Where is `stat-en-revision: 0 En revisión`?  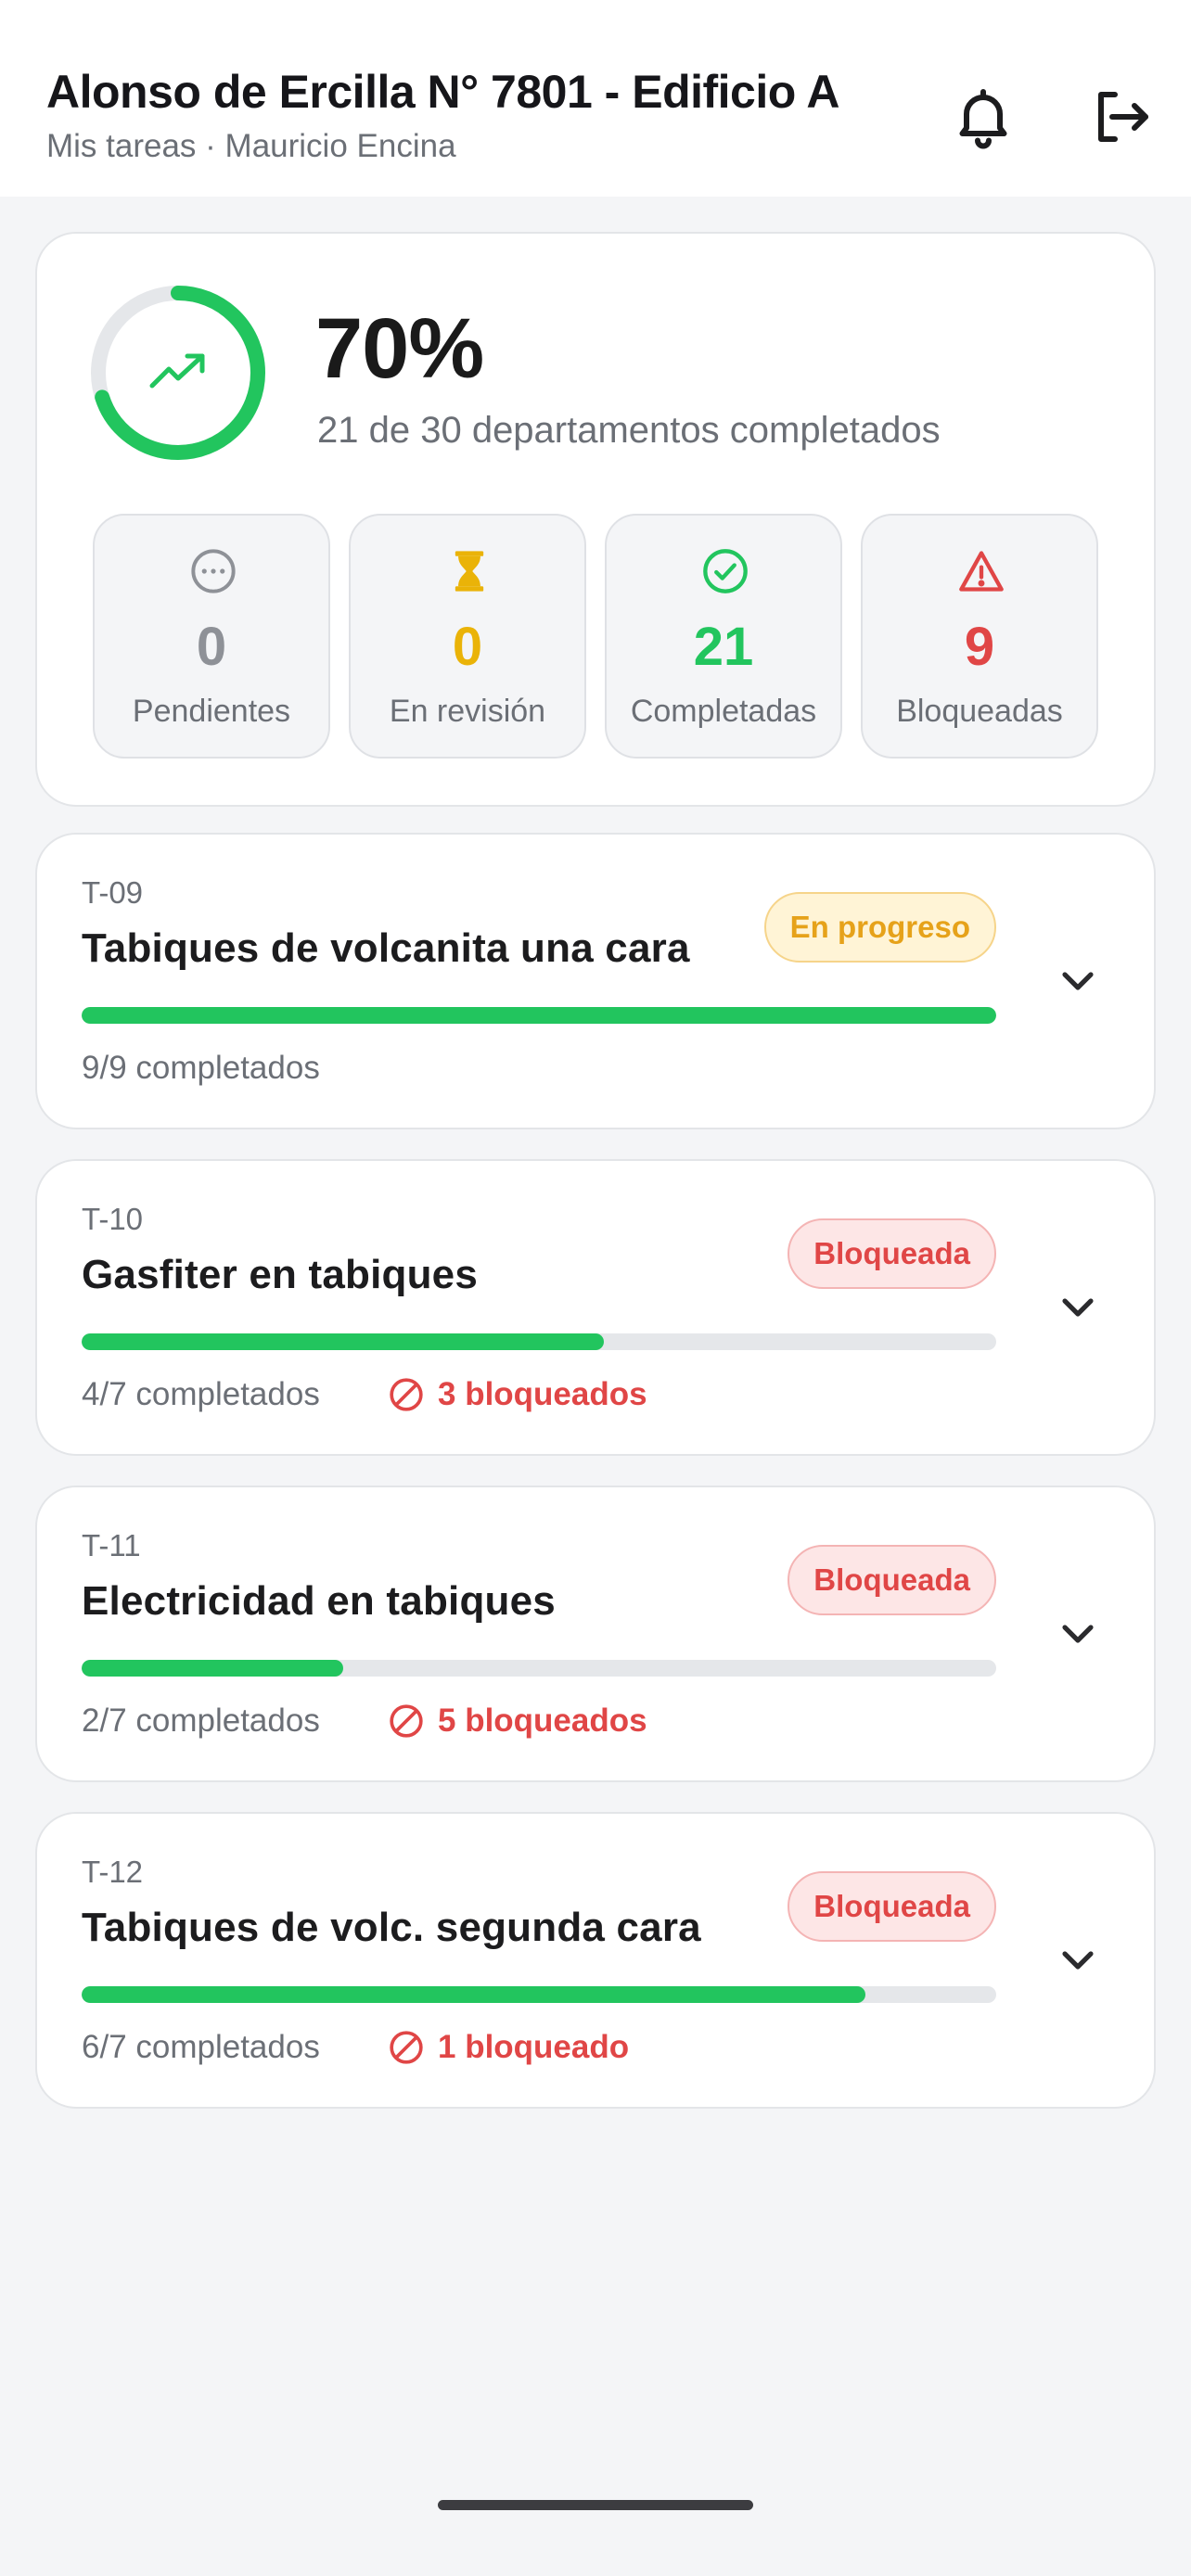 stat-en-revision: 0 En revisión is located at coordinates (467, 636).